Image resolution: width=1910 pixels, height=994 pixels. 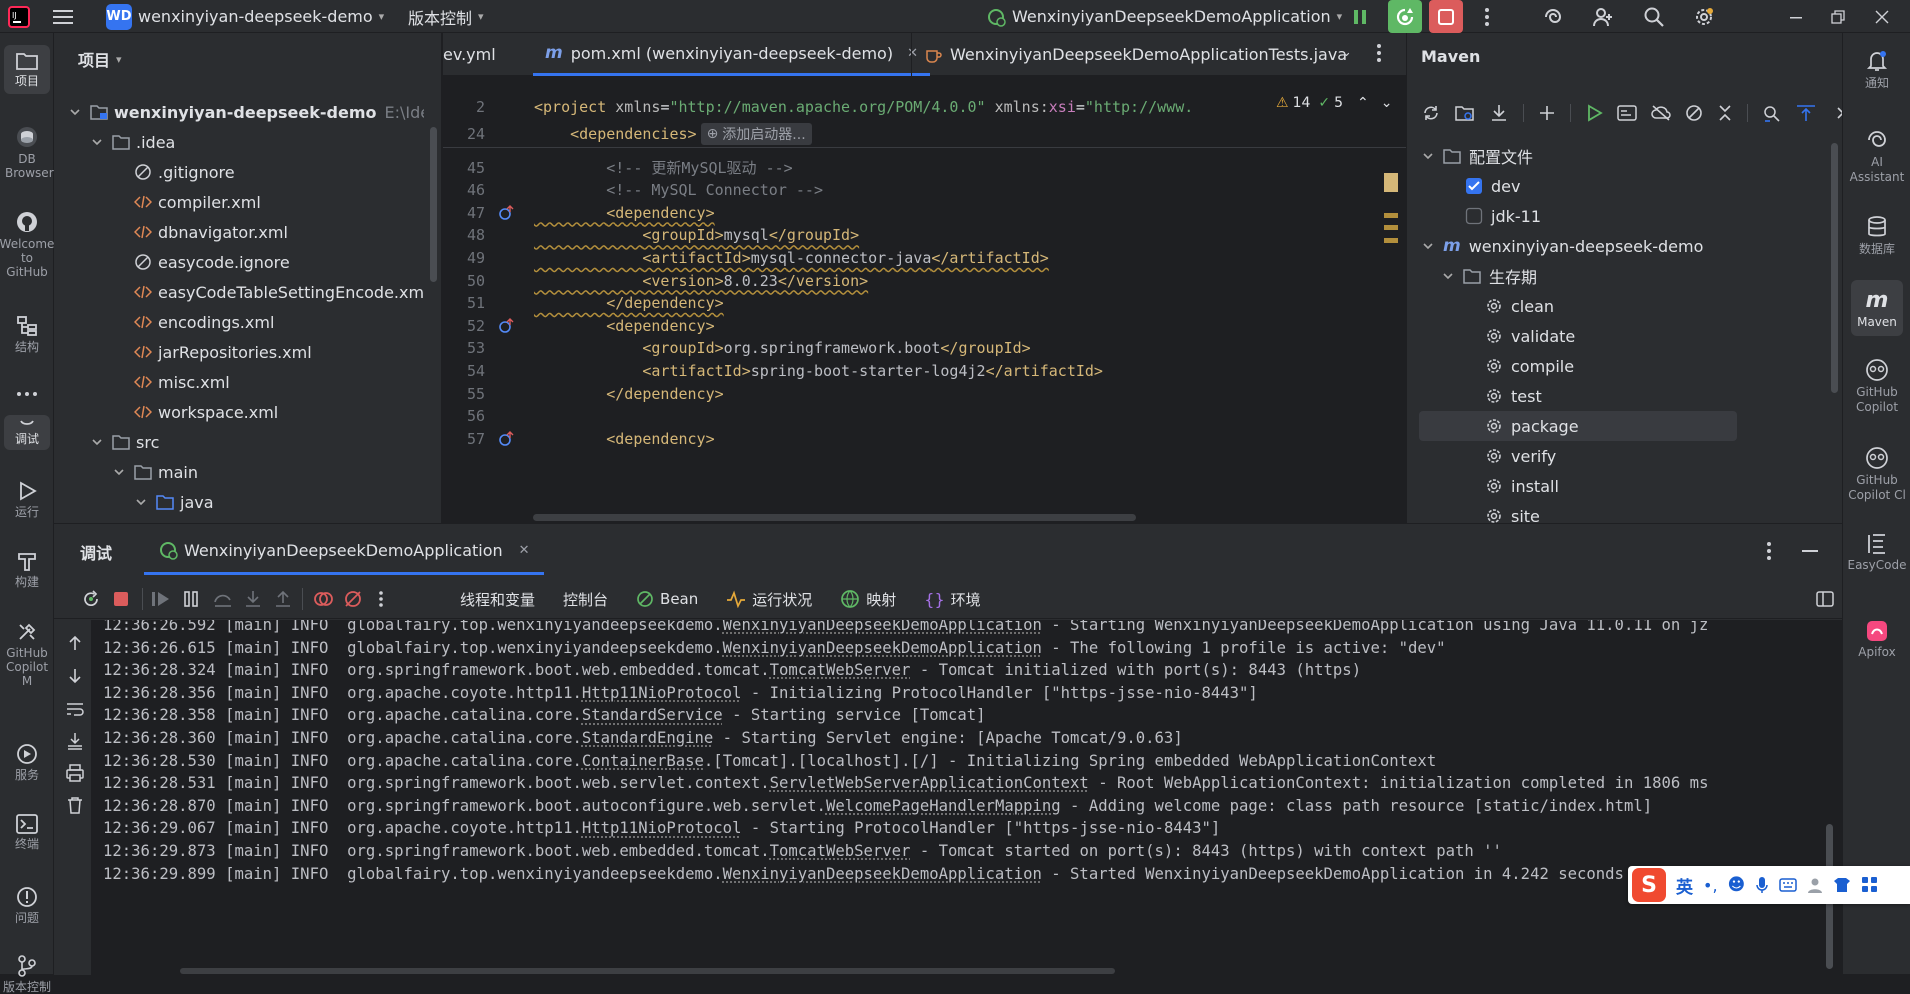 I want to click on project-scrollbar, so click(x=433, y=204).